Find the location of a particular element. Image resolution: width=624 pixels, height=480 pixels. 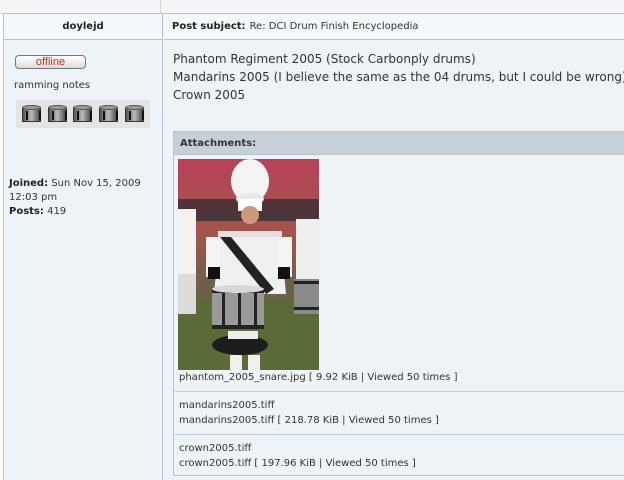

joined-label: Joined: is located at coordinates (29, 183).